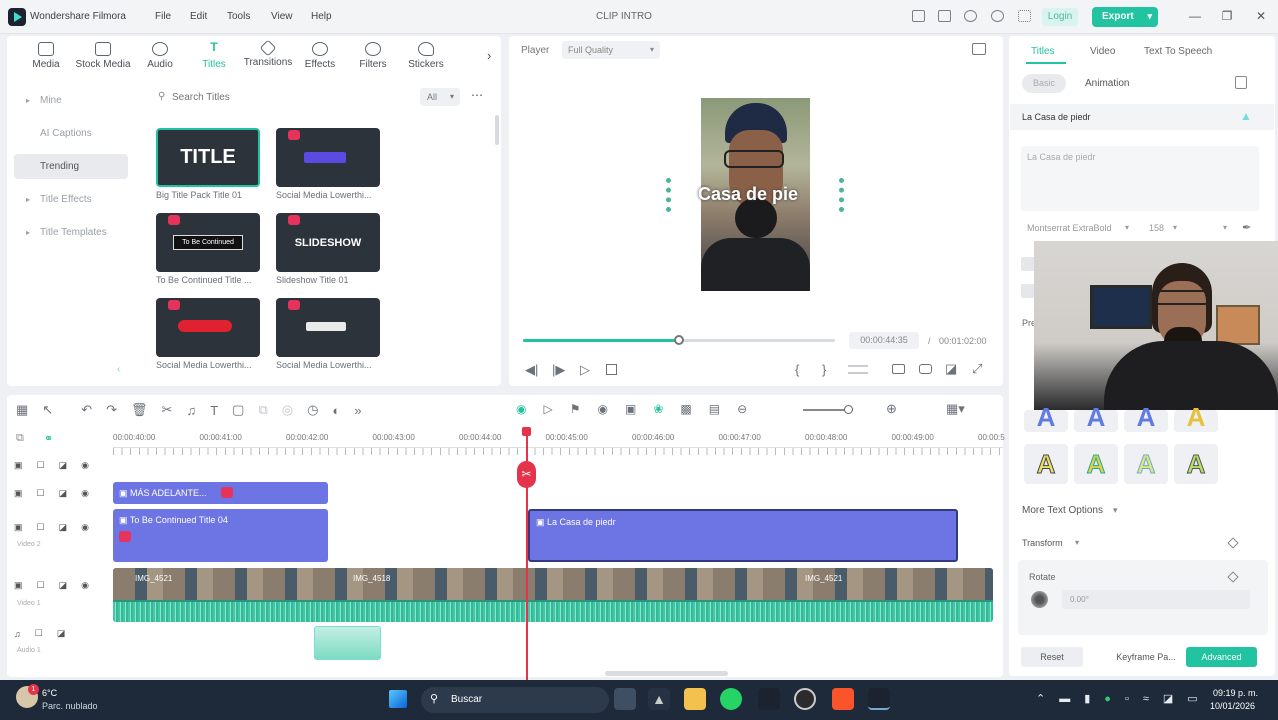 This screenshot has height=720, width=1278. What do you see at coordinates (1125, 17) in the screenshot?
I see `export-button: Export ▾` at bounding box center [1125, 17].